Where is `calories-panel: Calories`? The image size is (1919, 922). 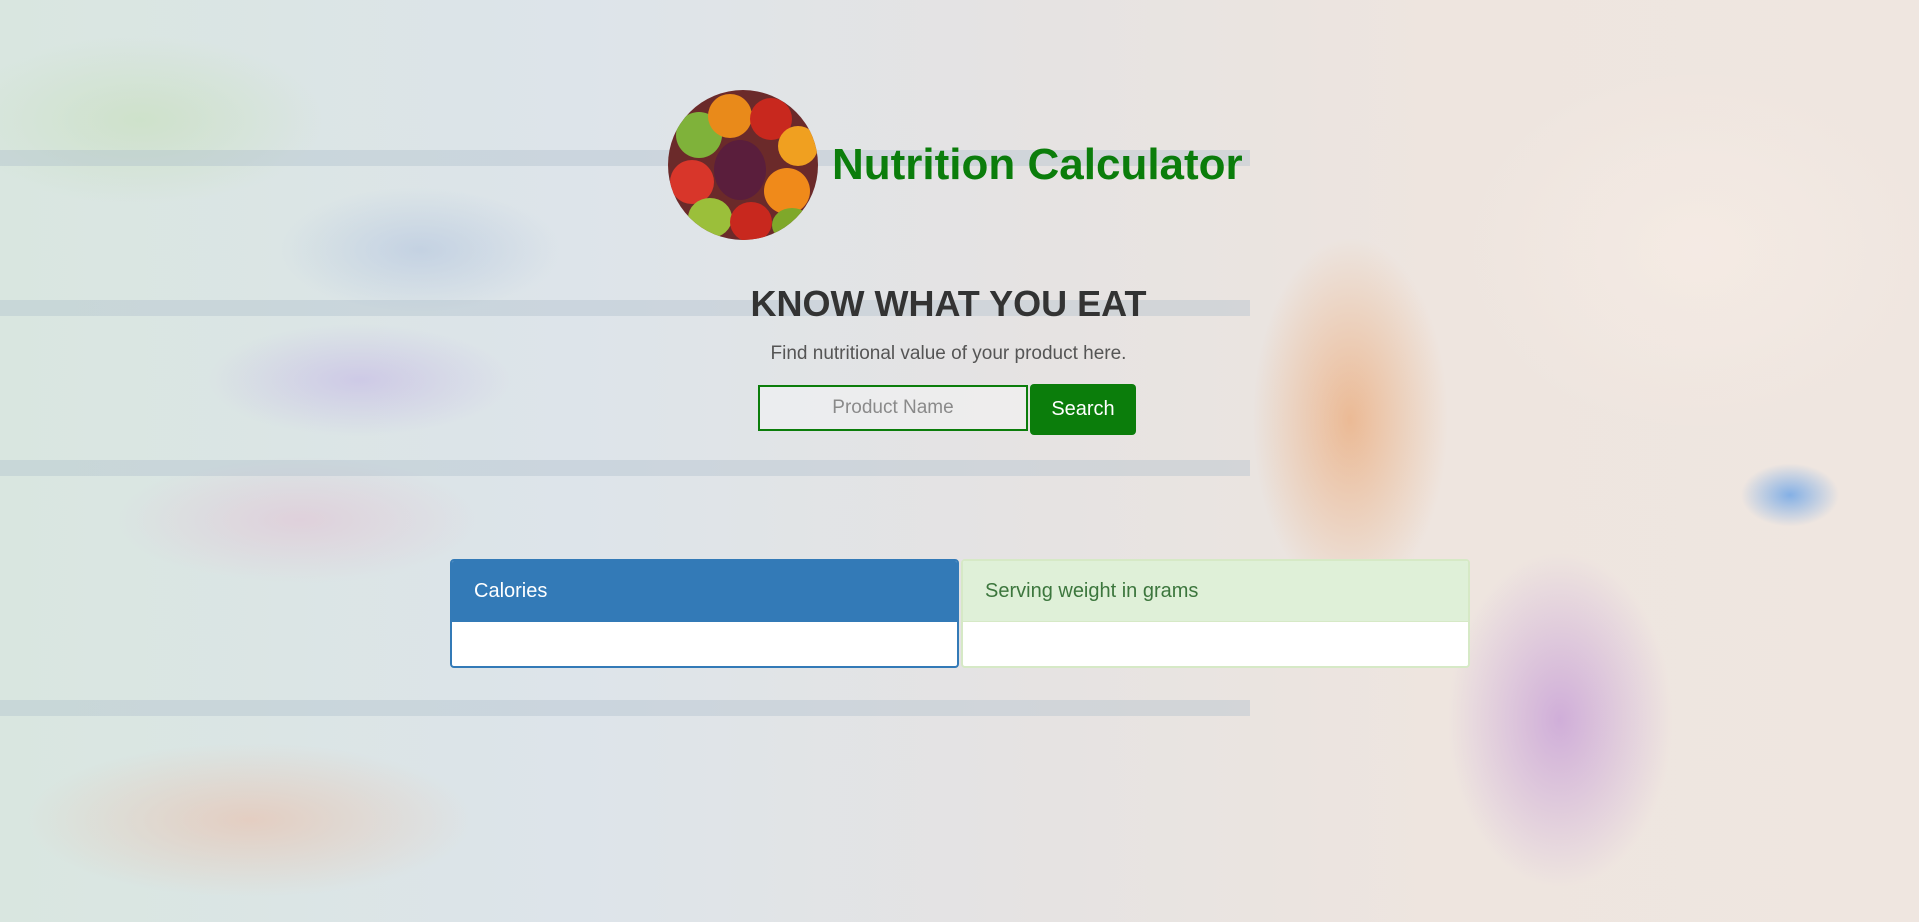
calories-panel: Calories is located at coordinates (704, 613).